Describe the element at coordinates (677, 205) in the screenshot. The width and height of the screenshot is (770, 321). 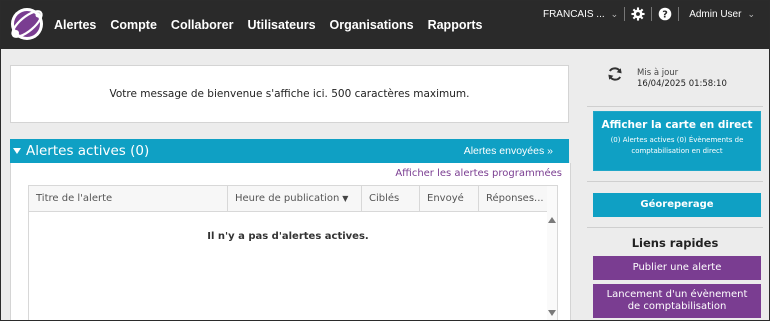
I see `geofencing-button: Géoreperage` at that location.